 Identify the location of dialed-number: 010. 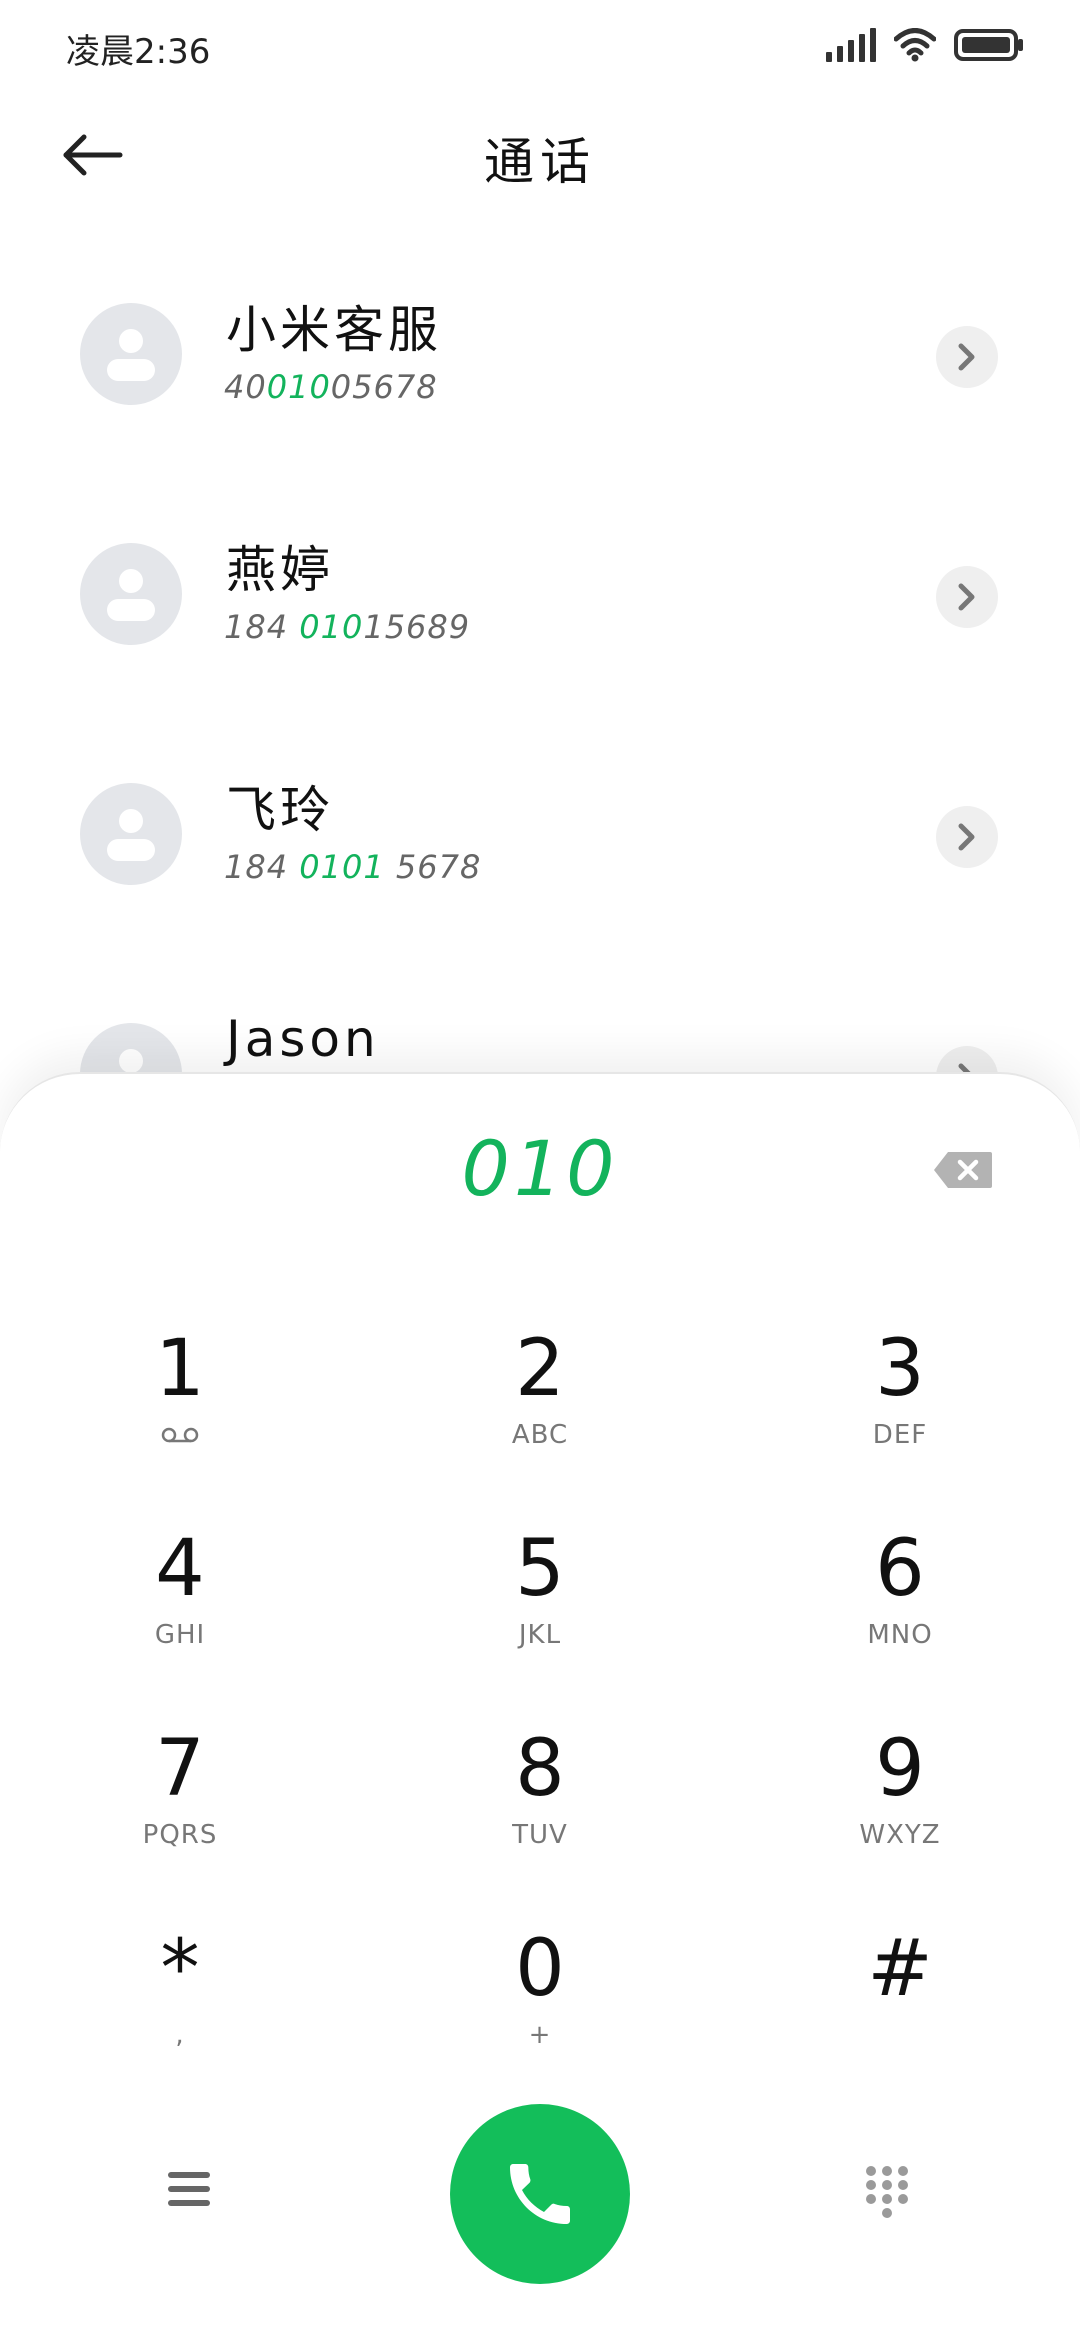
(540, 1168).